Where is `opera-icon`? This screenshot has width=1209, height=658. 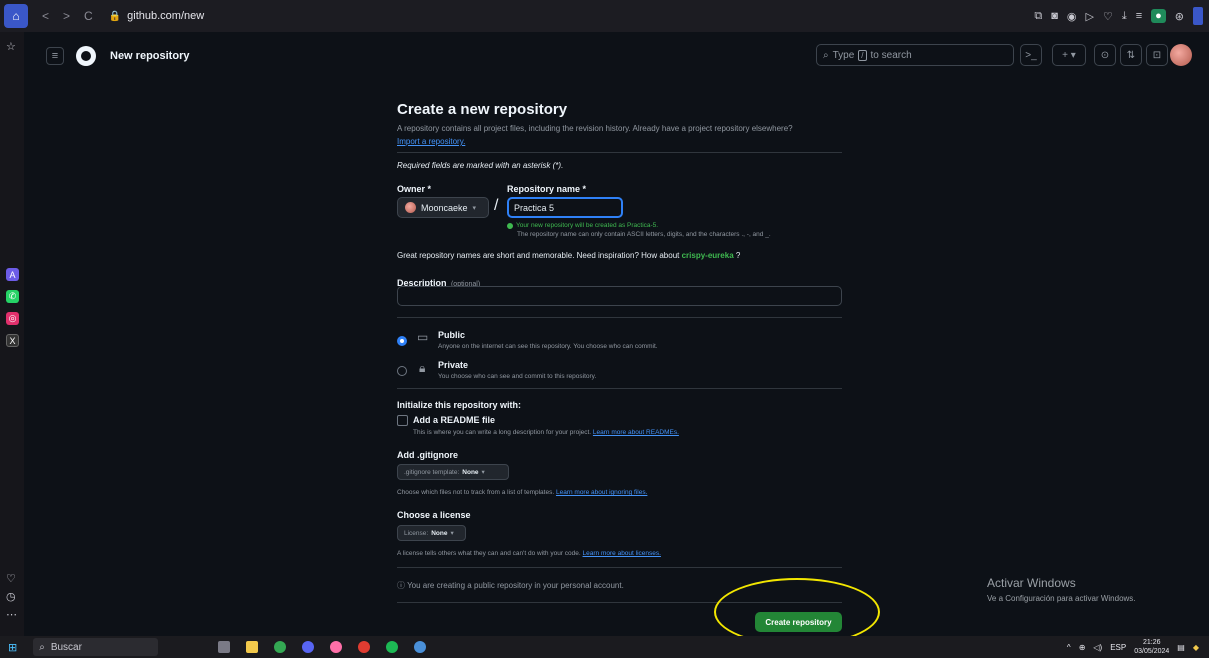 opera-icon is located at coordinates (364, 647).